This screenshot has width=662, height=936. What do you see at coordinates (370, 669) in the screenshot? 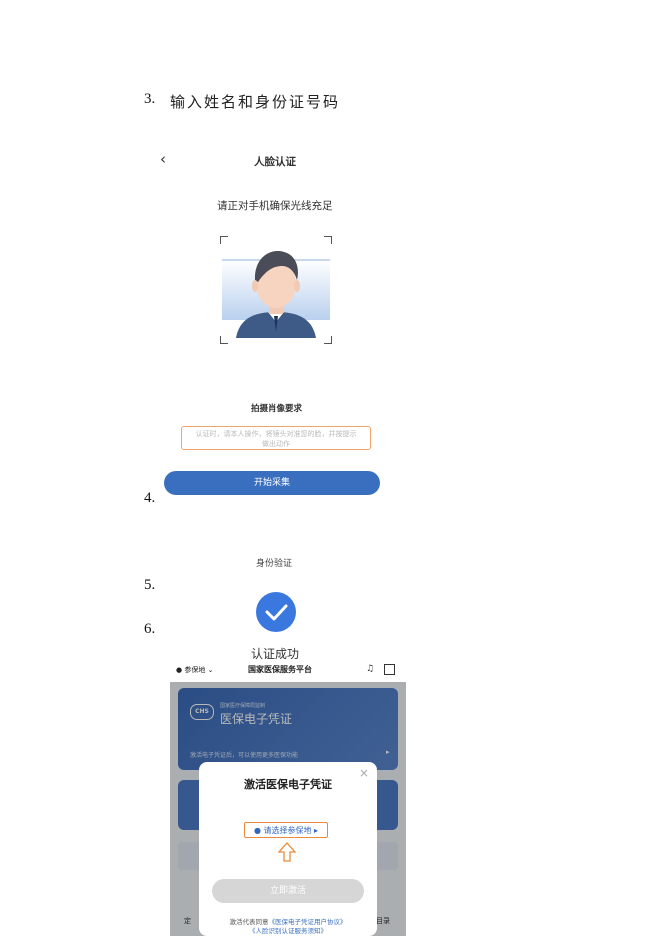
I see `bell-icon: ♫` at bounding box center [370, 669].